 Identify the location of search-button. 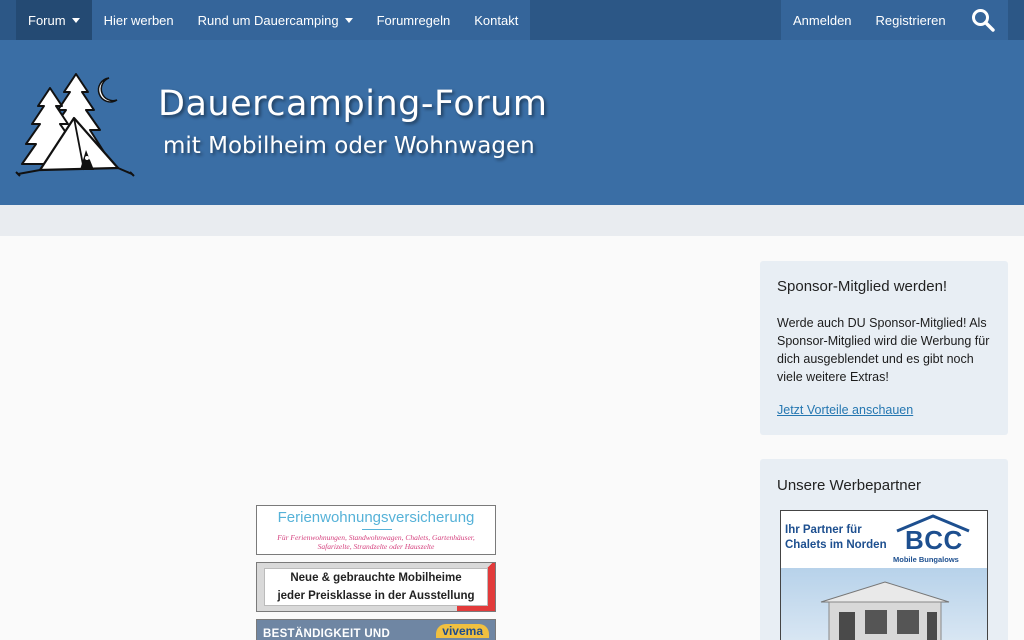
(983, 20).